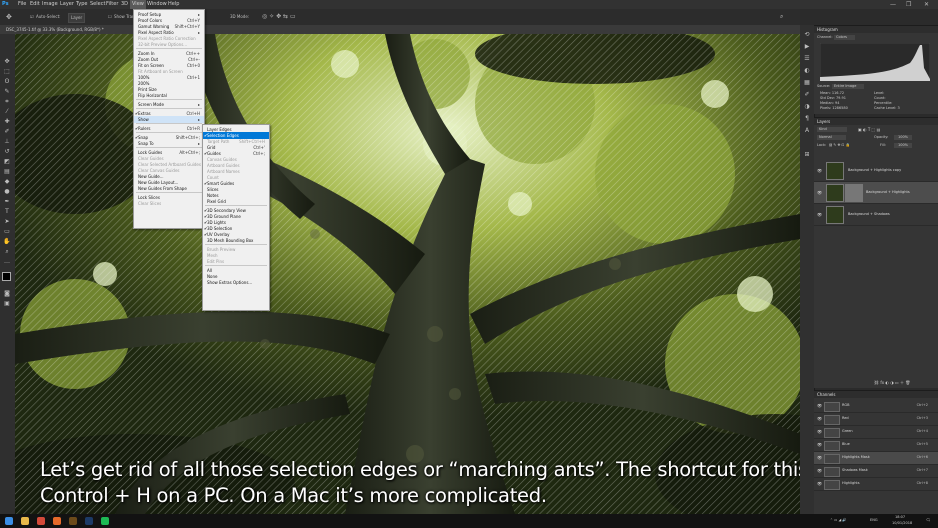 Image resolution: width=938 pixels, height=528 pixels. Describe the element at coordinates (236, 201) in the screenshot. I see `show_menu-item-pixel-grid: Pixel Grid` at that location.